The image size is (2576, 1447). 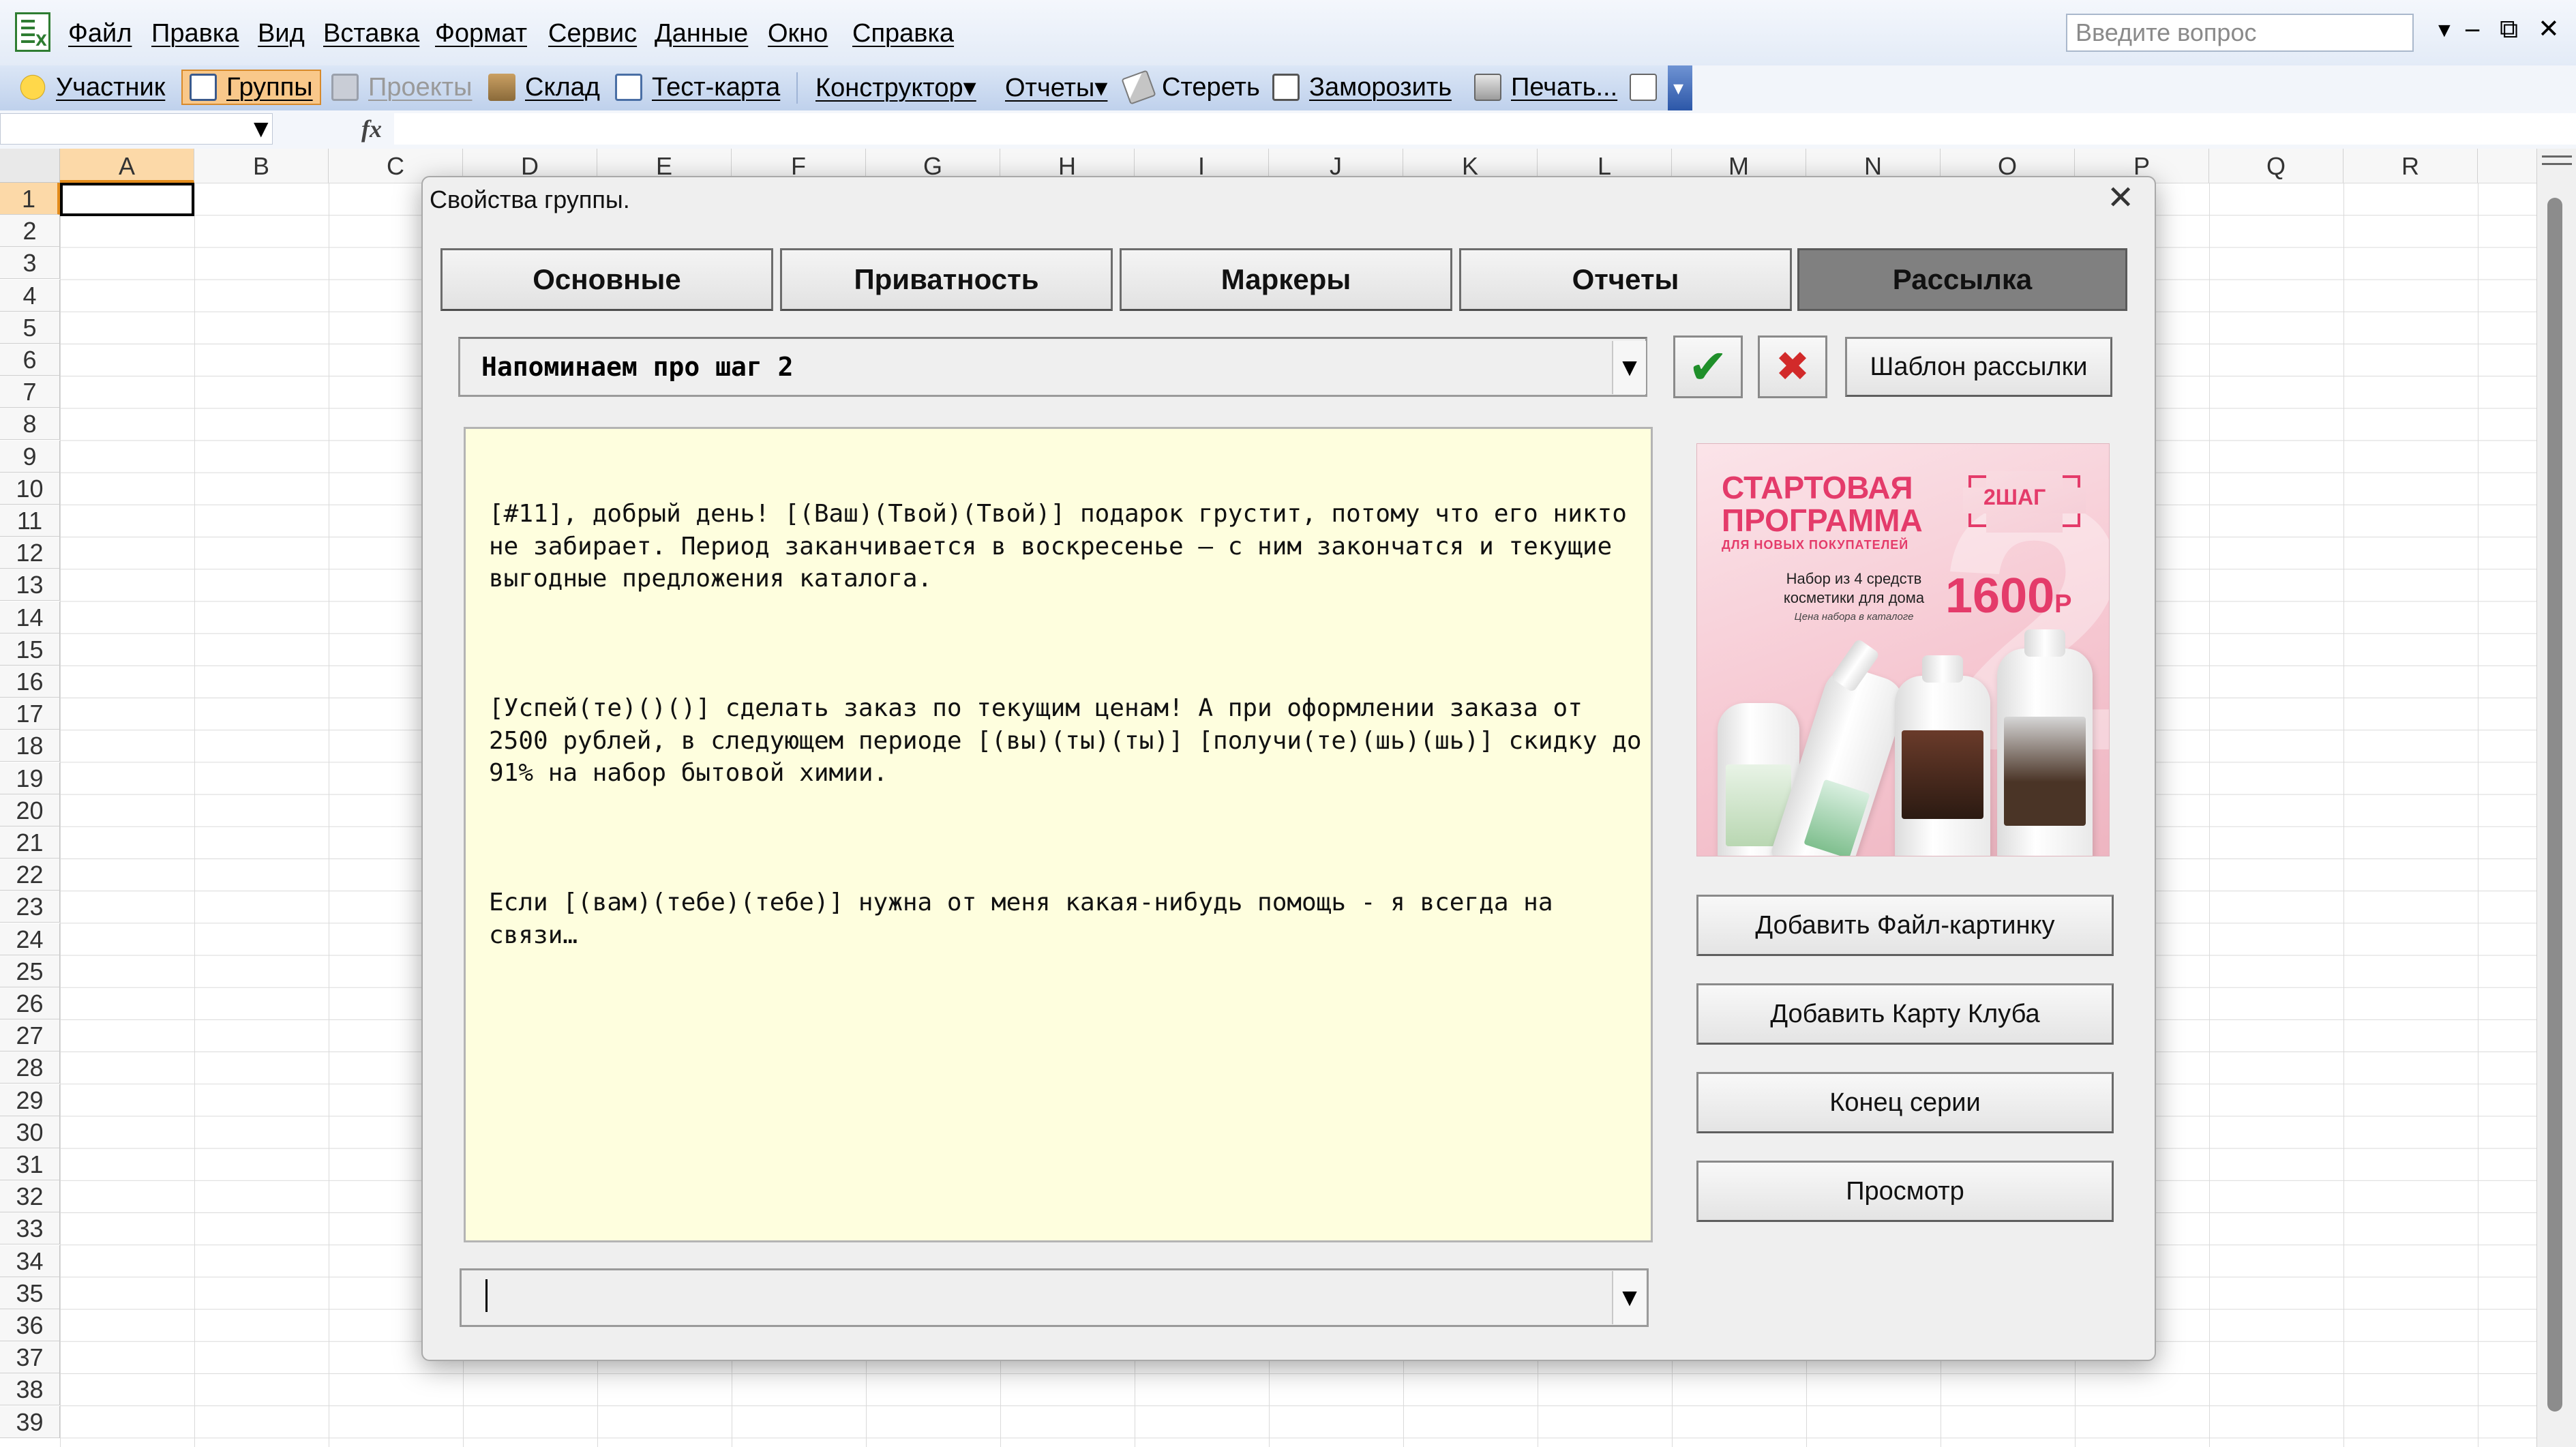 I want to click on active-cell, so click(x=127, y=199).